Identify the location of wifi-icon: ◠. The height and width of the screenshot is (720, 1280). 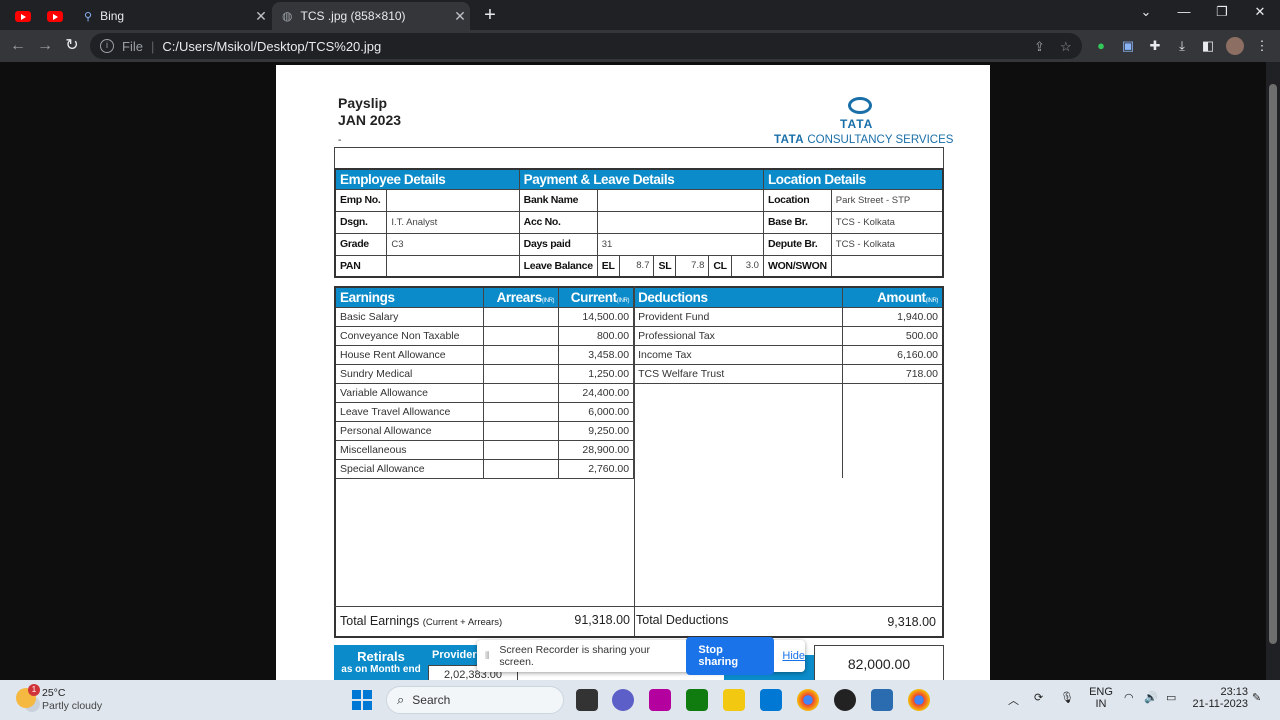
(1129, 697).